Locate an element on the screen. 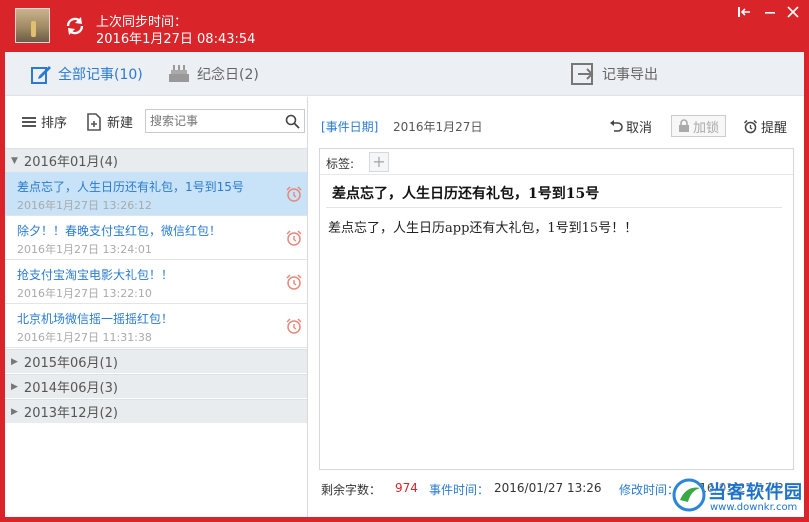 Image resolution: width=809 pixels, height=522 pixels. minimize-icon is located at coordinates (770, 12).